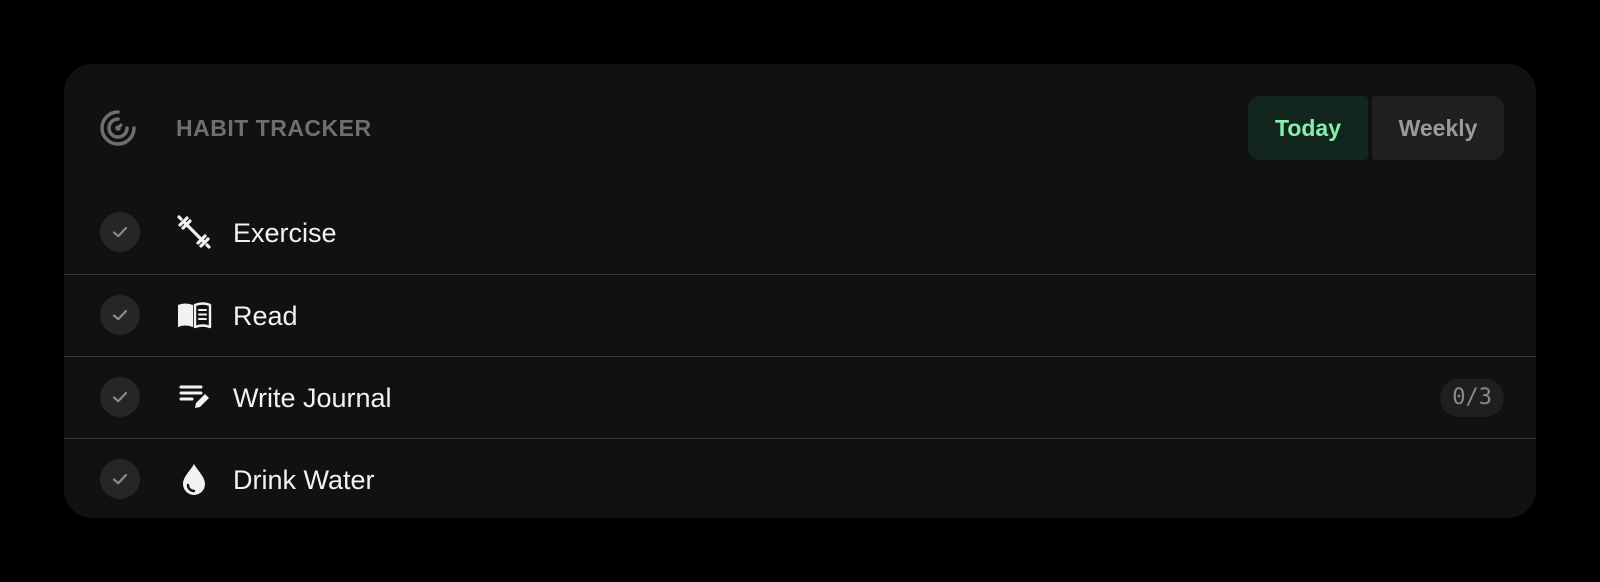 Image resolution: width=1600 pixels, height=582 pixels. I want to click on journal-pen-icon, so click(194, 396).